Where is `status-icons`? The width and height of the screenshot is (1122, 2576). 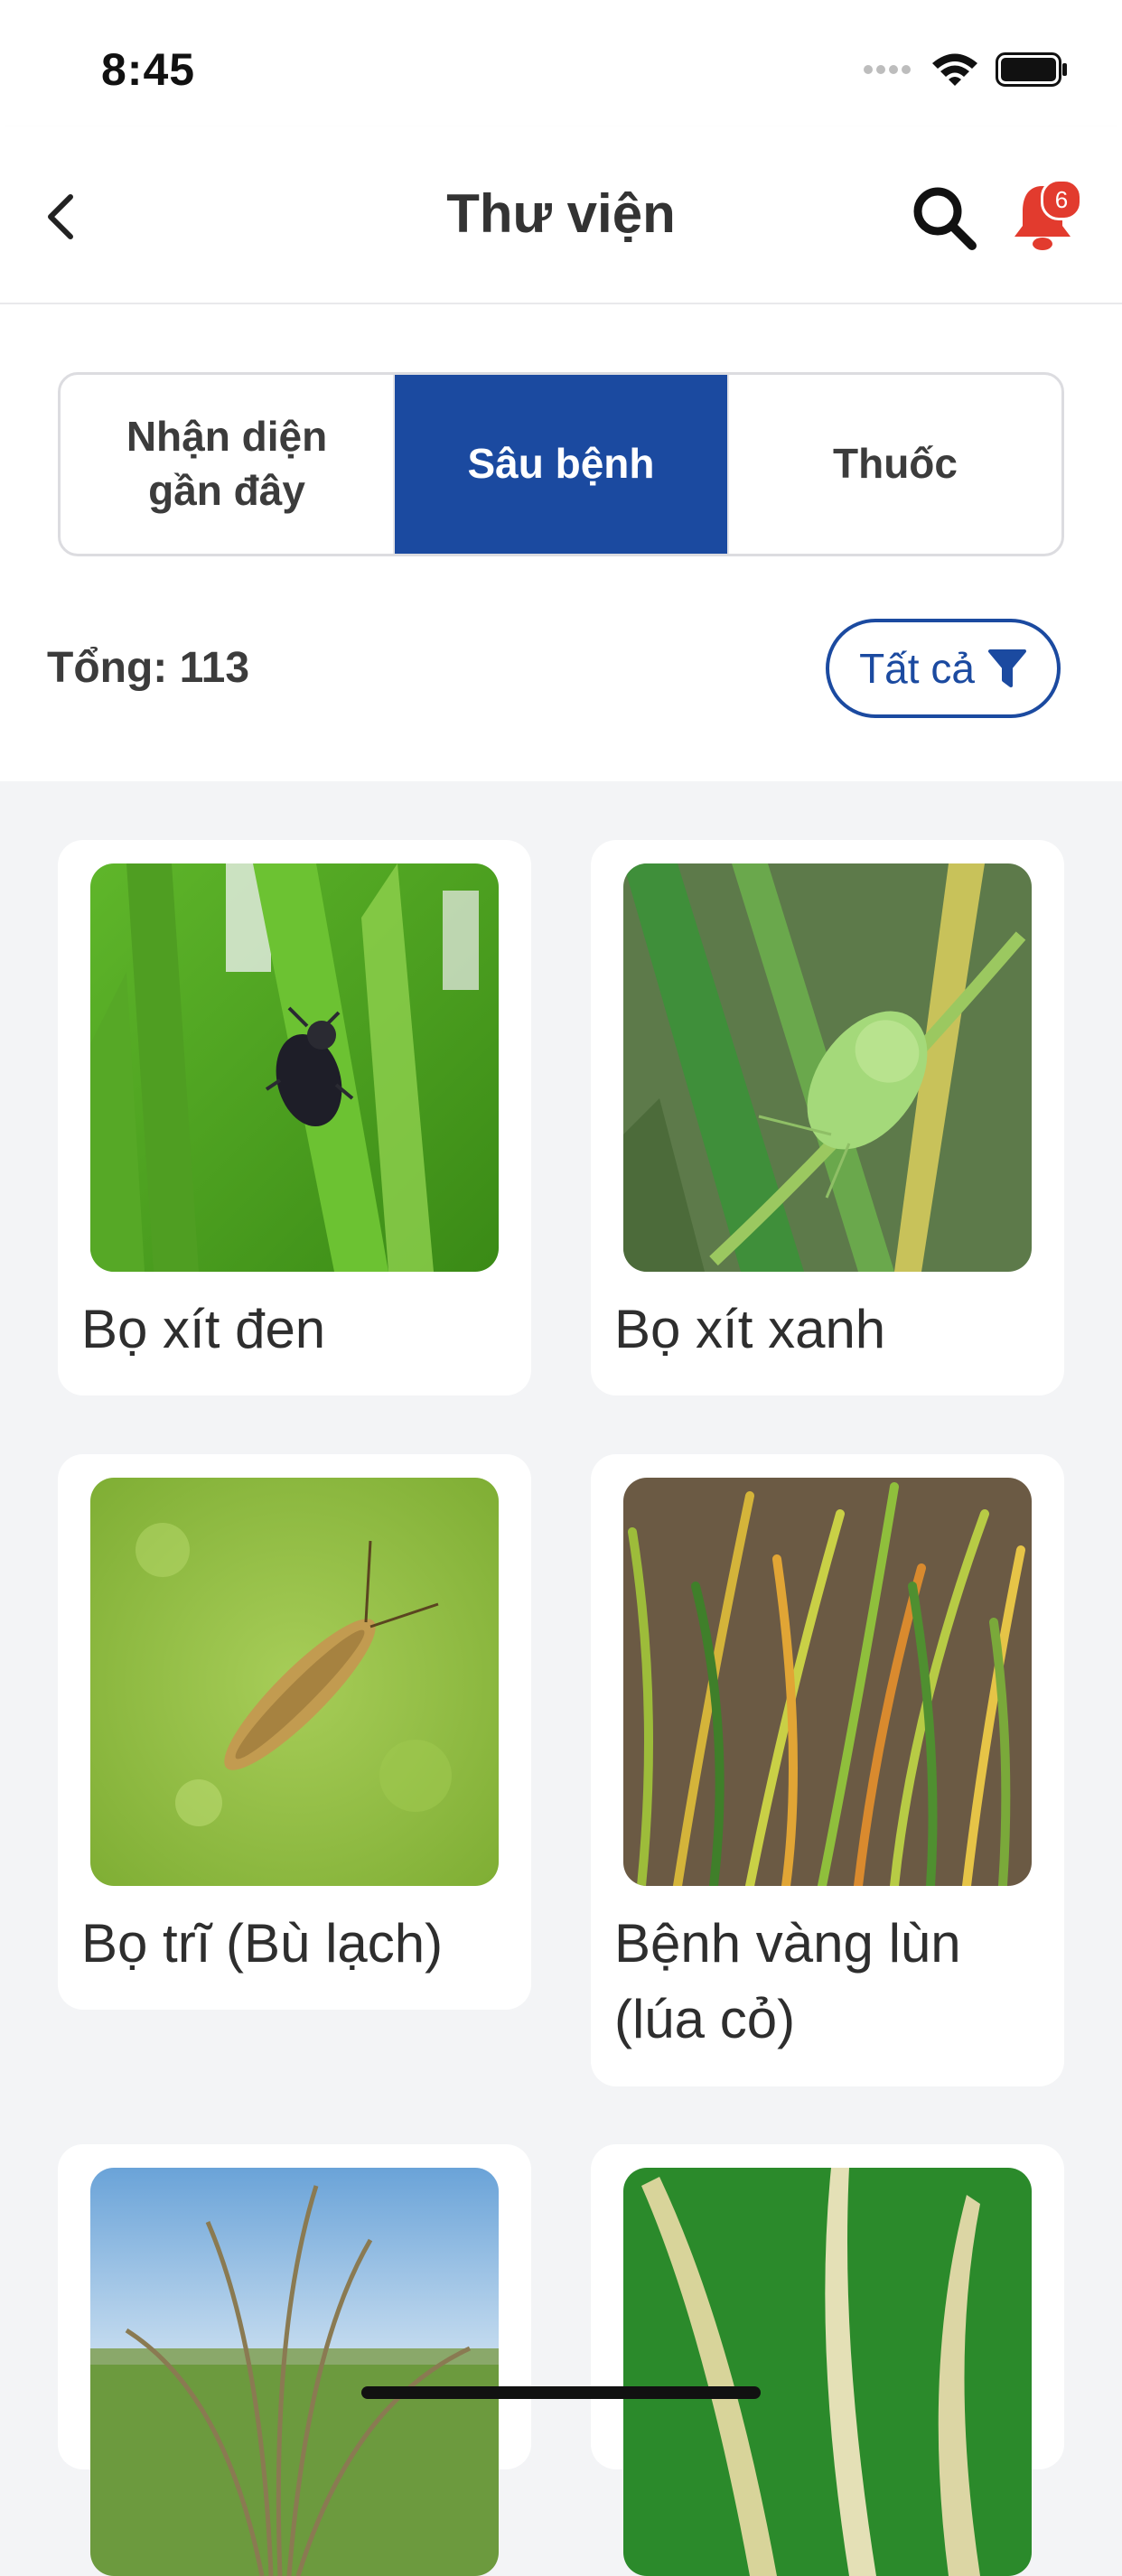
status-icons is located at coordinates (965, 69).